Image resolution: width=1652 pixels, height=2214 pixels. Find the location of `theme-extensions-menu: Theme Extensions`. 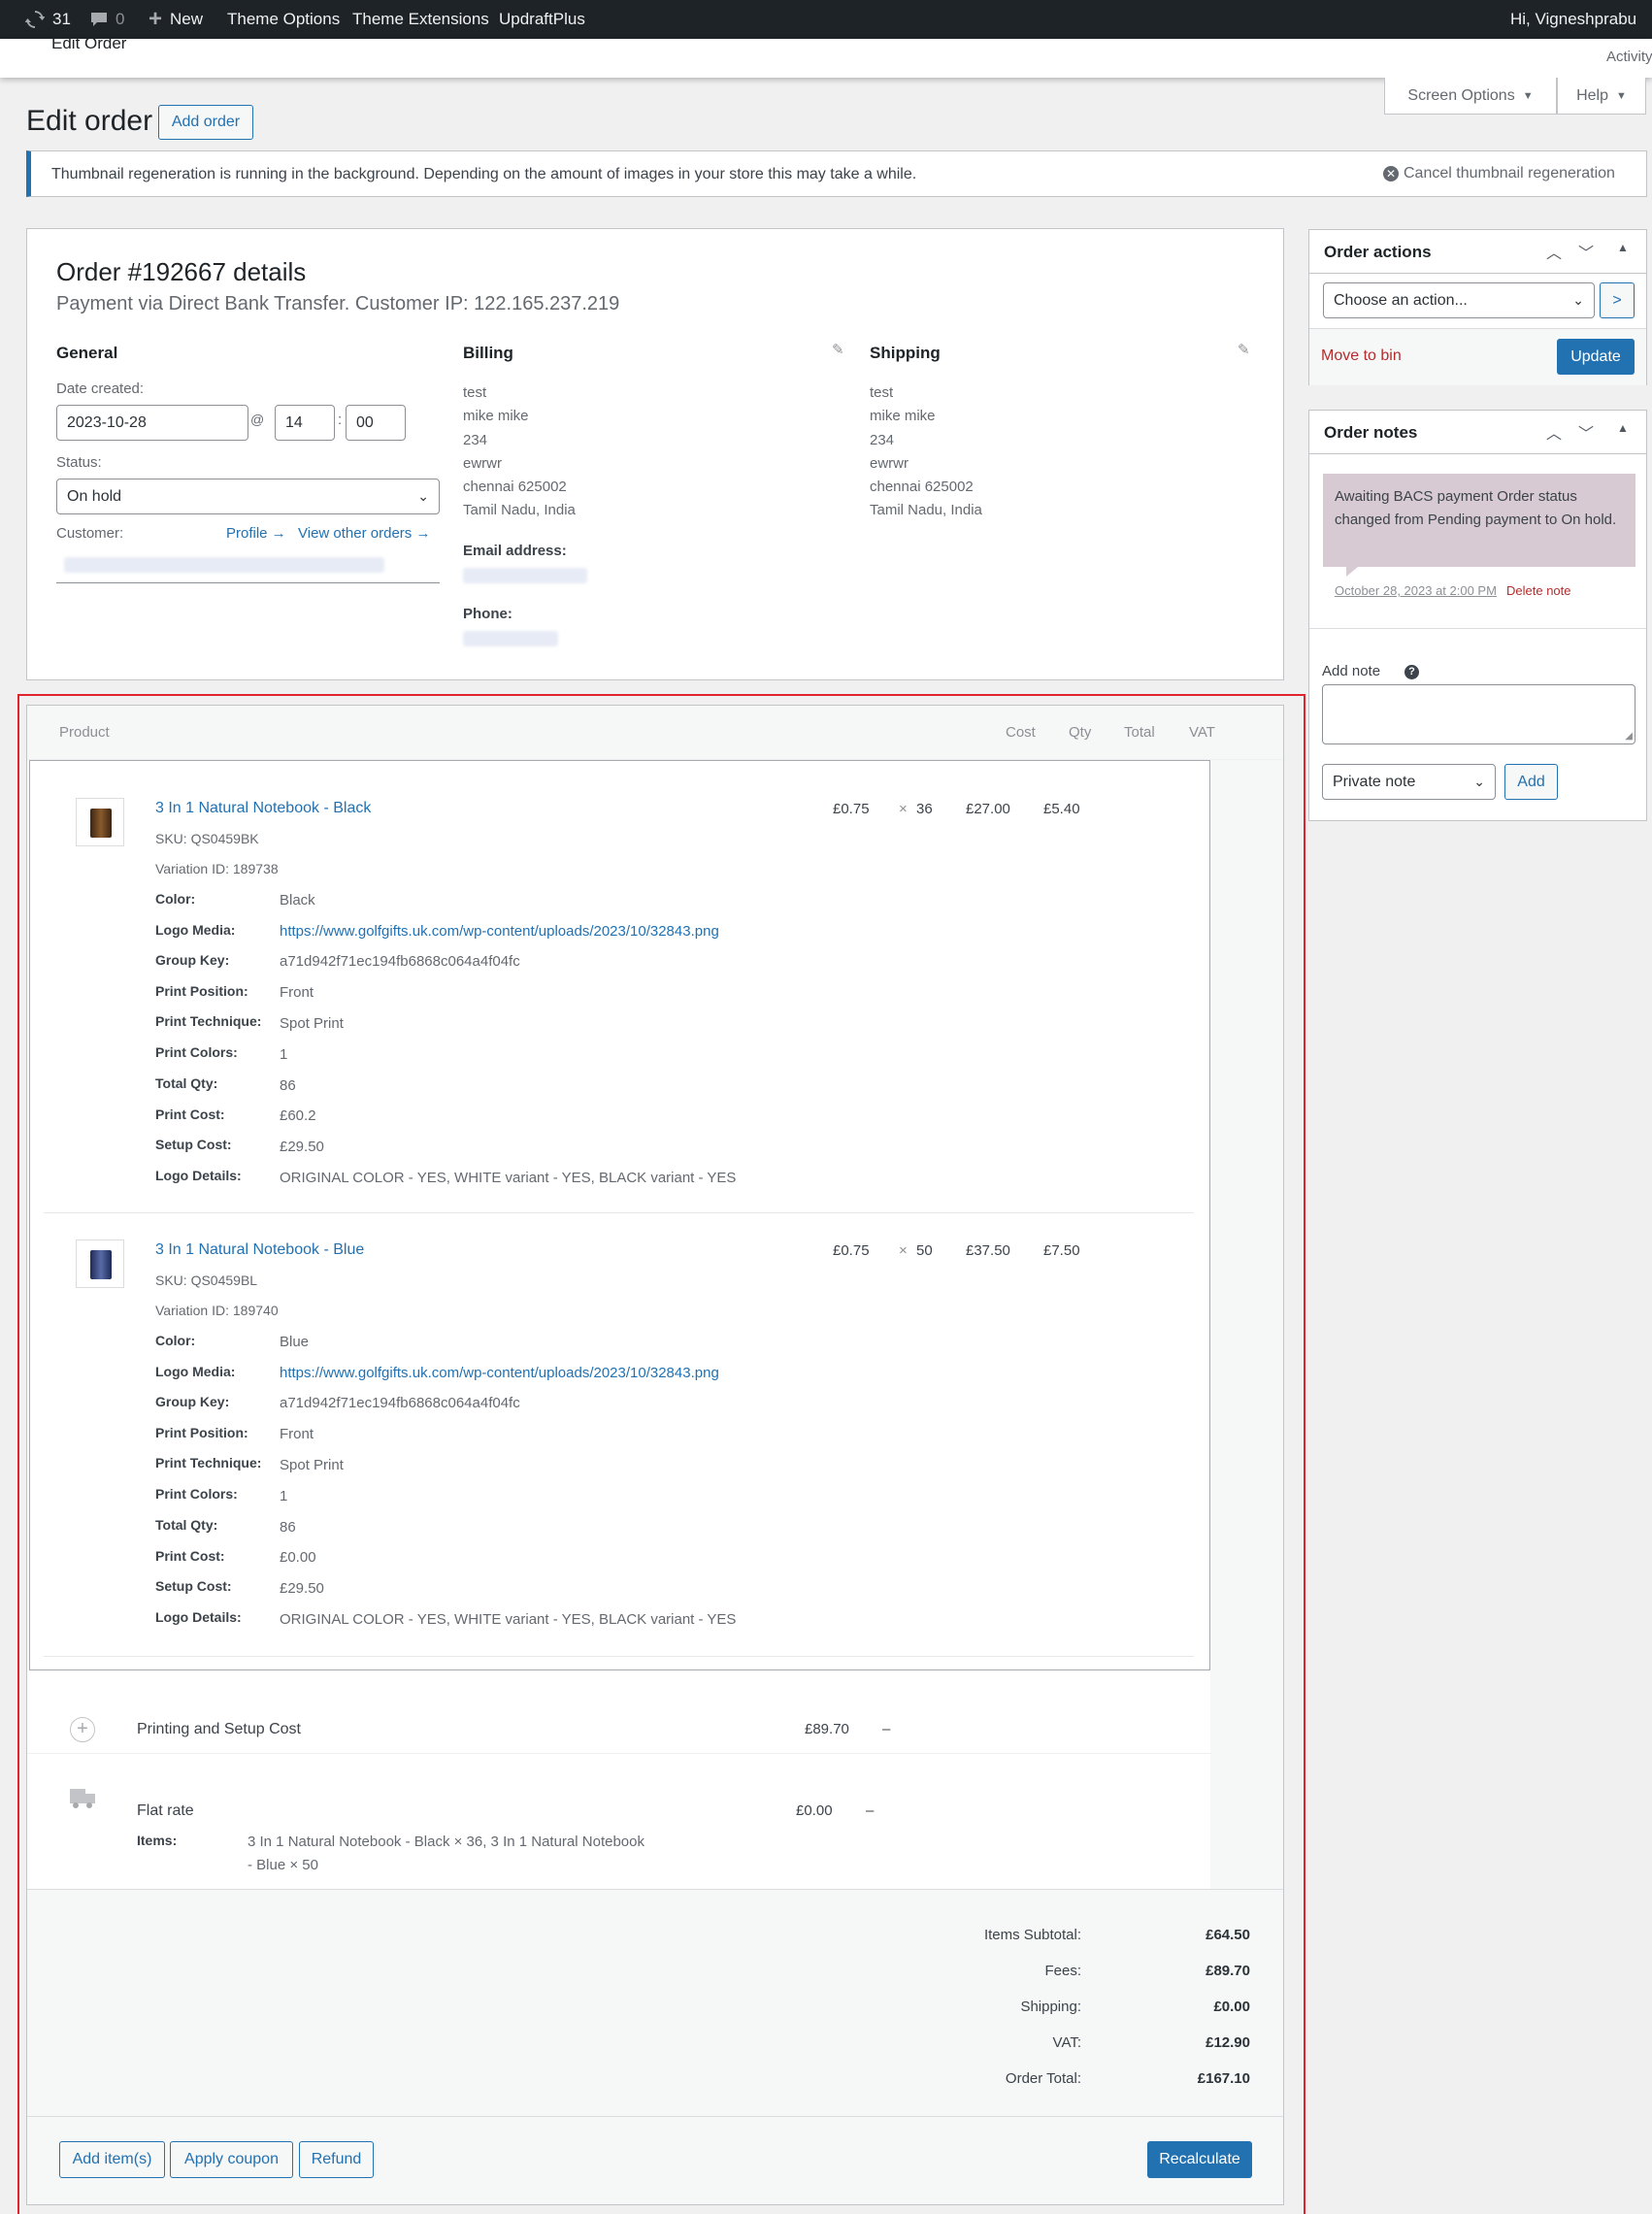

theme-extensions-menu: Theme Extensions is located at coordinates (420, 19).